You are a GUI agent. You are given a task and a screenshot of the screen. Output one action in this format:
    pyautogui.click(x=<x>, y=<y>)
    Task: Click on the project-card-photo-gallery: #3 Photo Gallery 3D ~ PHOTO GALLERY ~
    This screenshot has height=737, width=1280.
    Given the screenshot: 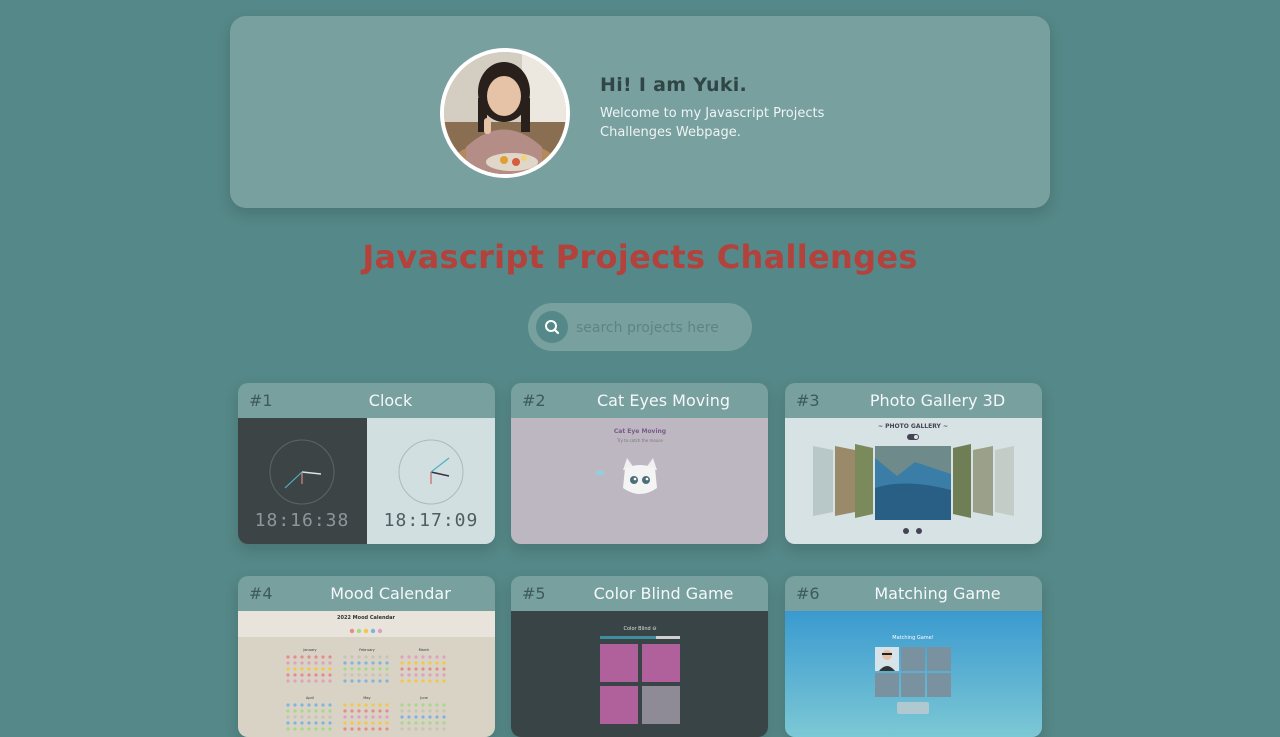 What is the action you would take?
    pyautogui.click(x=913, y=463)
    